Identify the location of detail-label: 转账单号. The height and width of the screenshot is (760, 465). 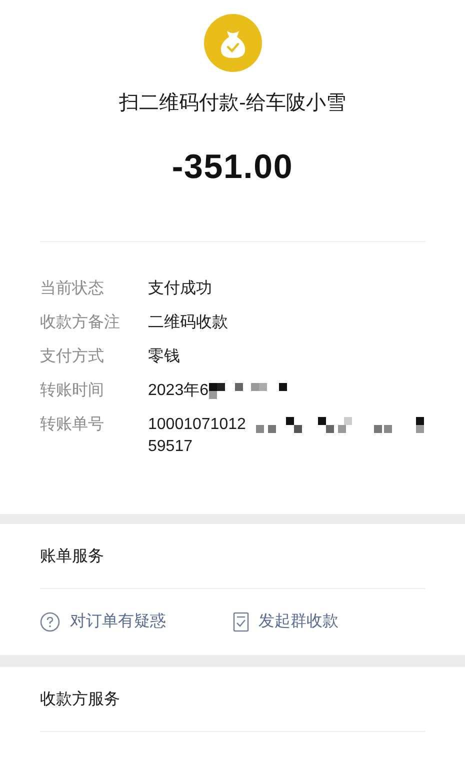
(72, 425).